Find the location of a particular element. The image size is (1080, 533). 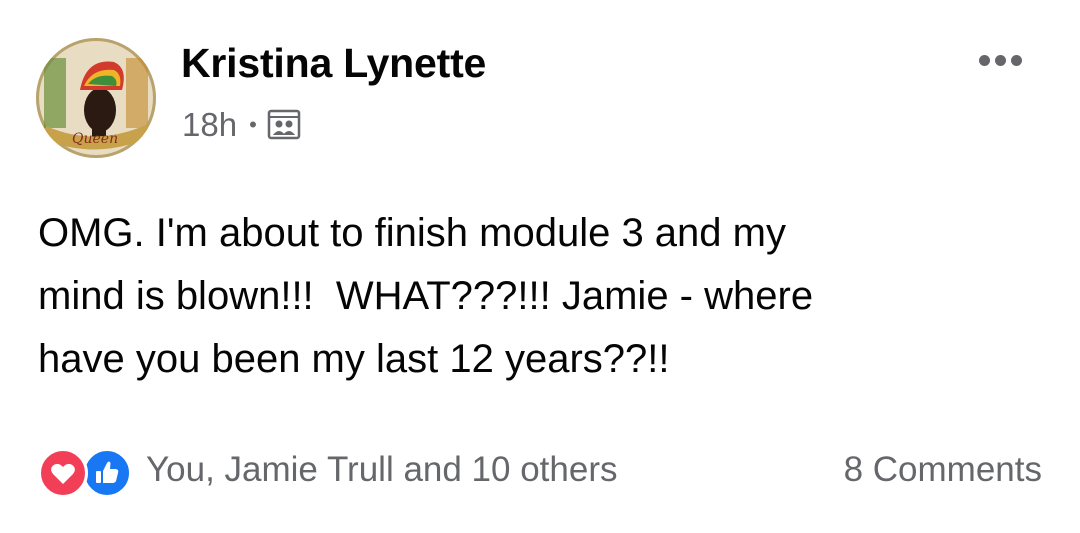

reaction-icons is located at coordinates (86, 472).